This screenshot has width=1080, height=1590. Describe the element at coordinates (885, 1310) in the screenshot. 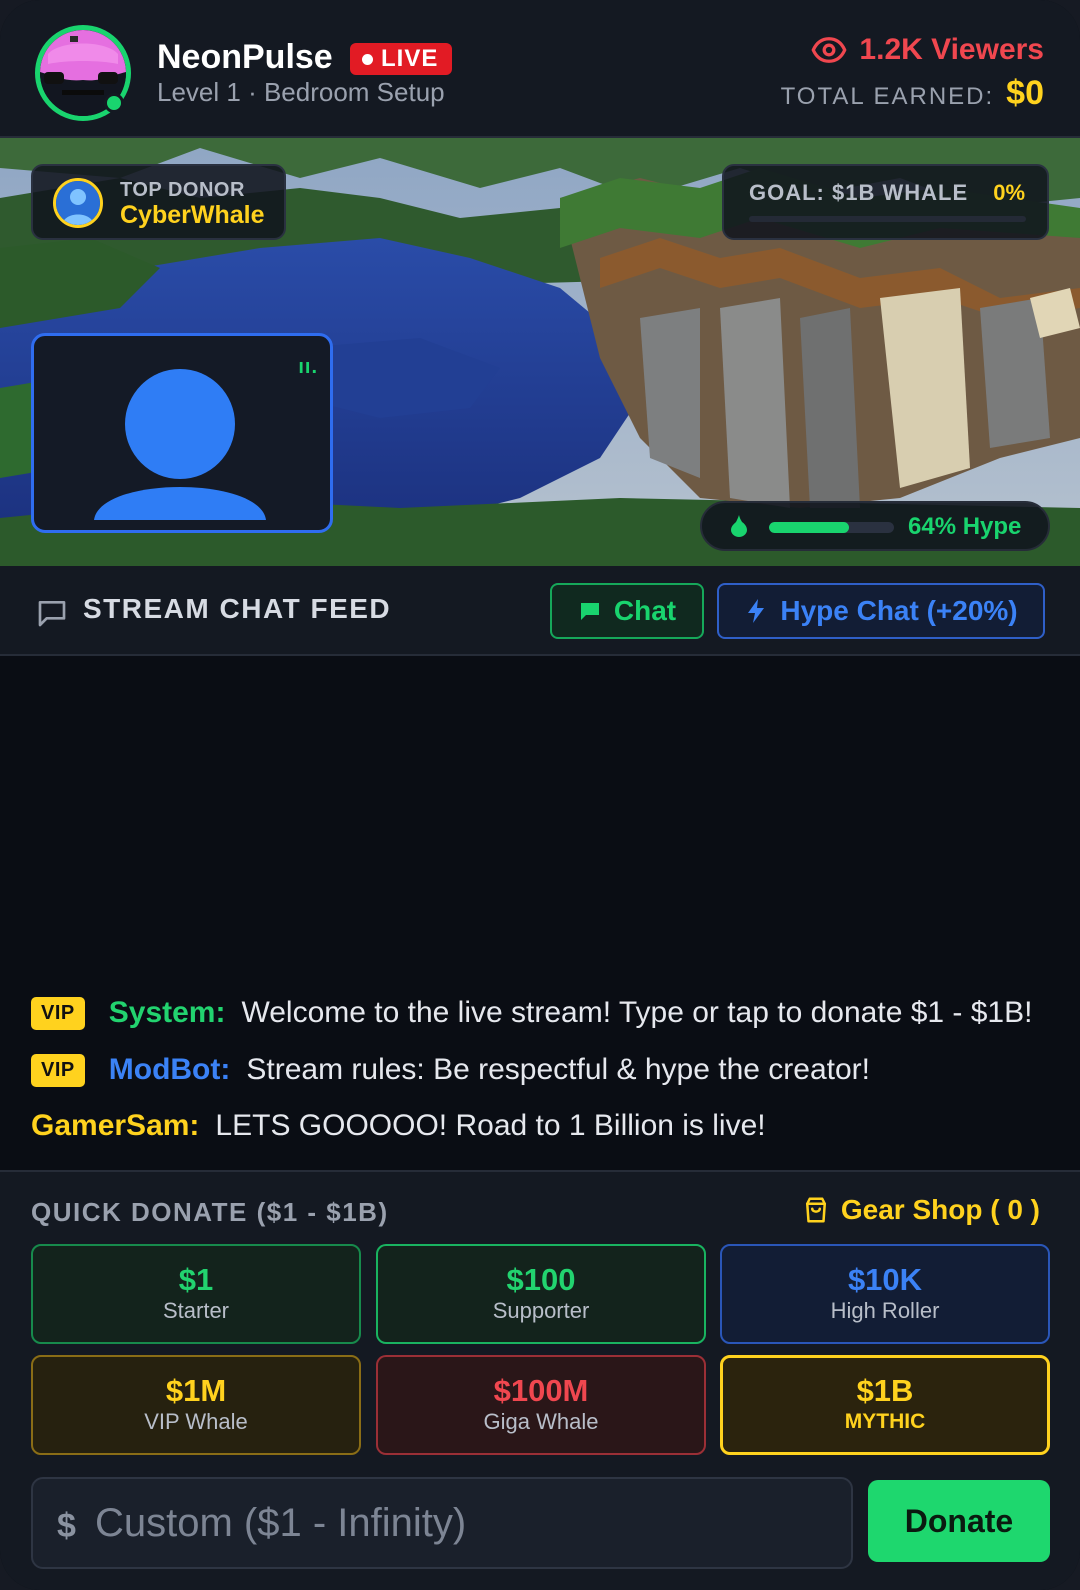

I see `tier-label: High Roller` at that location.